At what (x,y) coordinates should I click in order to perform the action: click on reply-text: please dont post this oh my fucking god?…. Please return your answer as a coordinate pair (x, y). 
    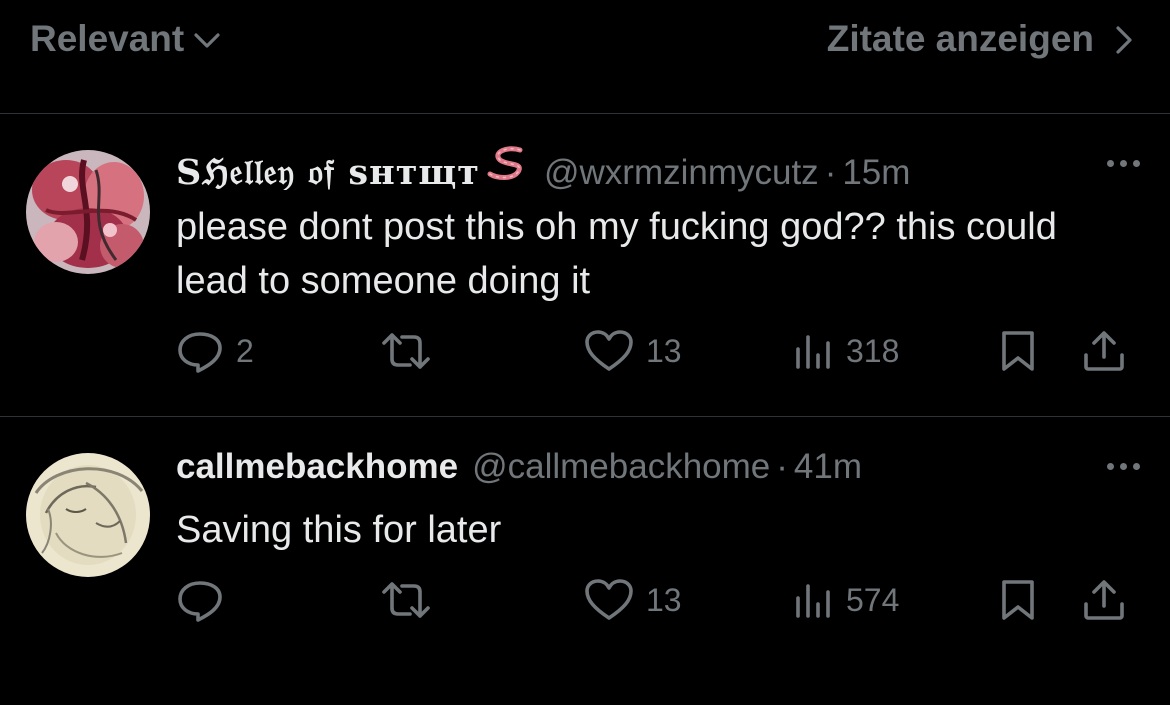
    Looking at the image, I should click on (616, 254).